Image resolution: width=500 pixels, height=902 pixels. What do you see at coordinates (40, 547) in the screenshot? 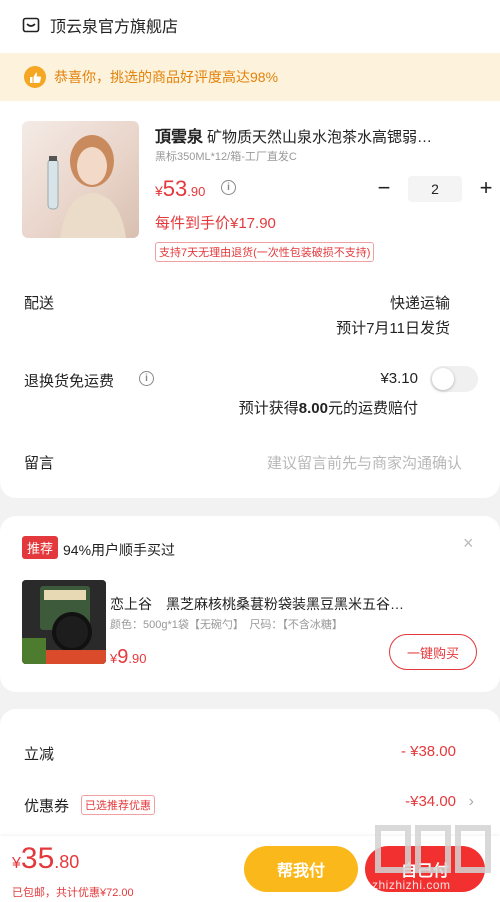
I see `recommend-tag: 推荐` at bounding box center [40, 547].